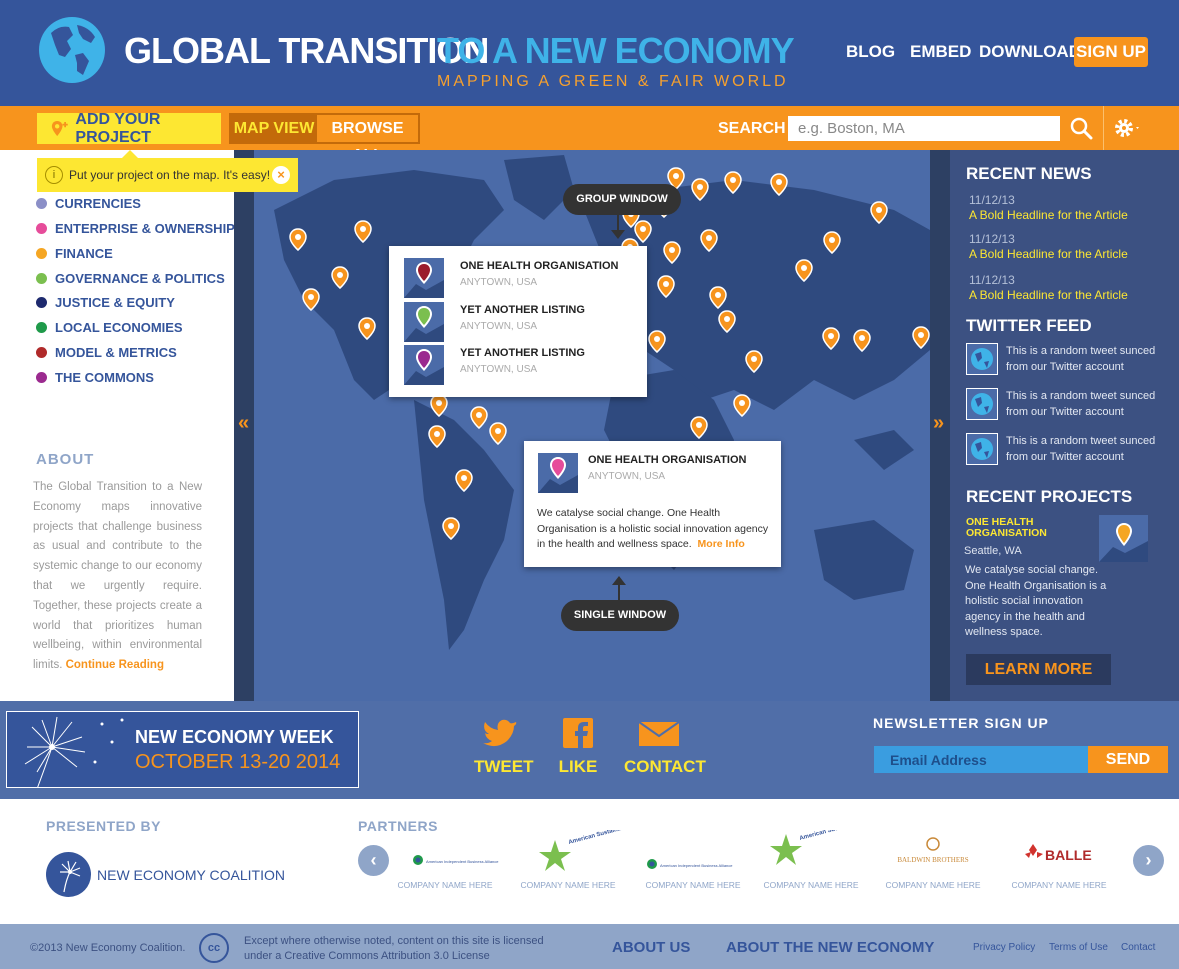 This screenshot has width=1179, height=969. I want to click on recent-project-name: ONE HEALTH ORGANISATION, so click(1016, 528).